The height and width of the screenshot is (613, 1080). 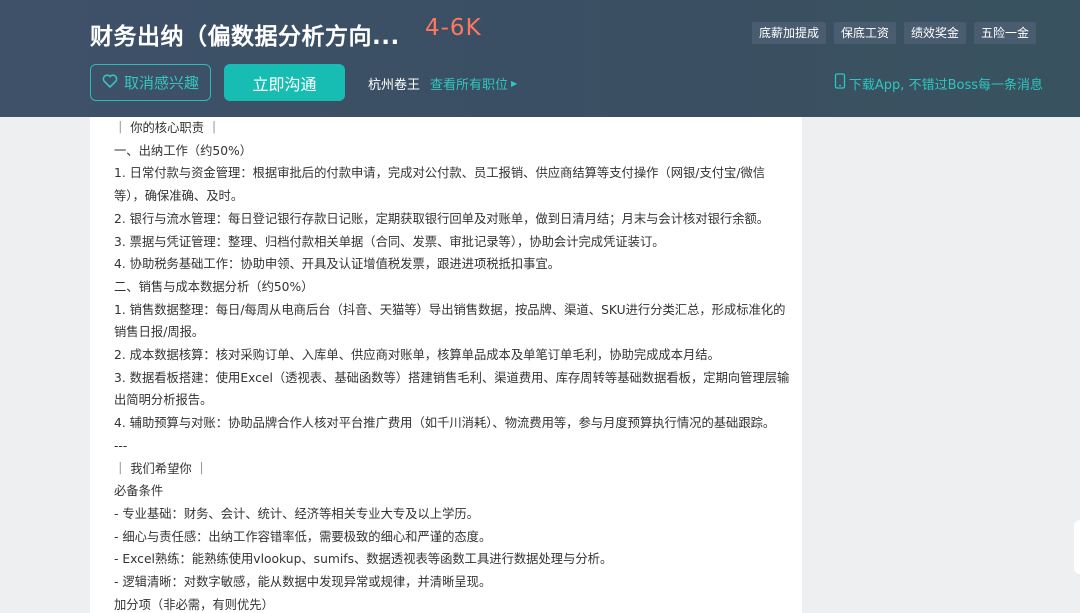 I want to click on benefit-tag: 底薪加提成, so click(x=788, y=33).